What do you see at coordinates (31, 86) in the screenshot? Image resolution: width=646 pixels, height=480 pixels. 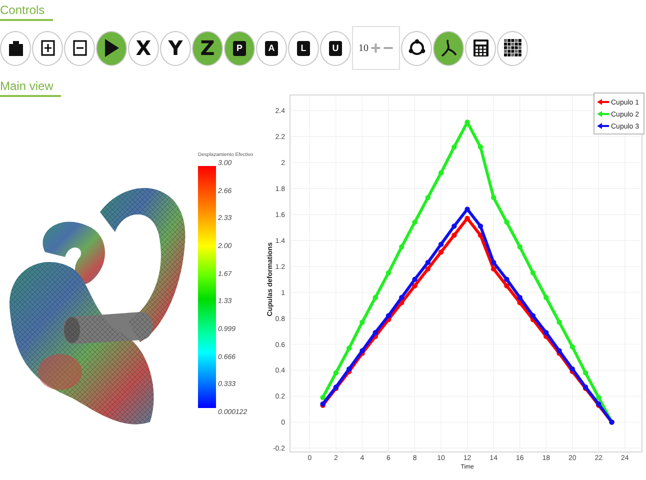 I see `section-title: Main view` at bounding box center [31, 86].